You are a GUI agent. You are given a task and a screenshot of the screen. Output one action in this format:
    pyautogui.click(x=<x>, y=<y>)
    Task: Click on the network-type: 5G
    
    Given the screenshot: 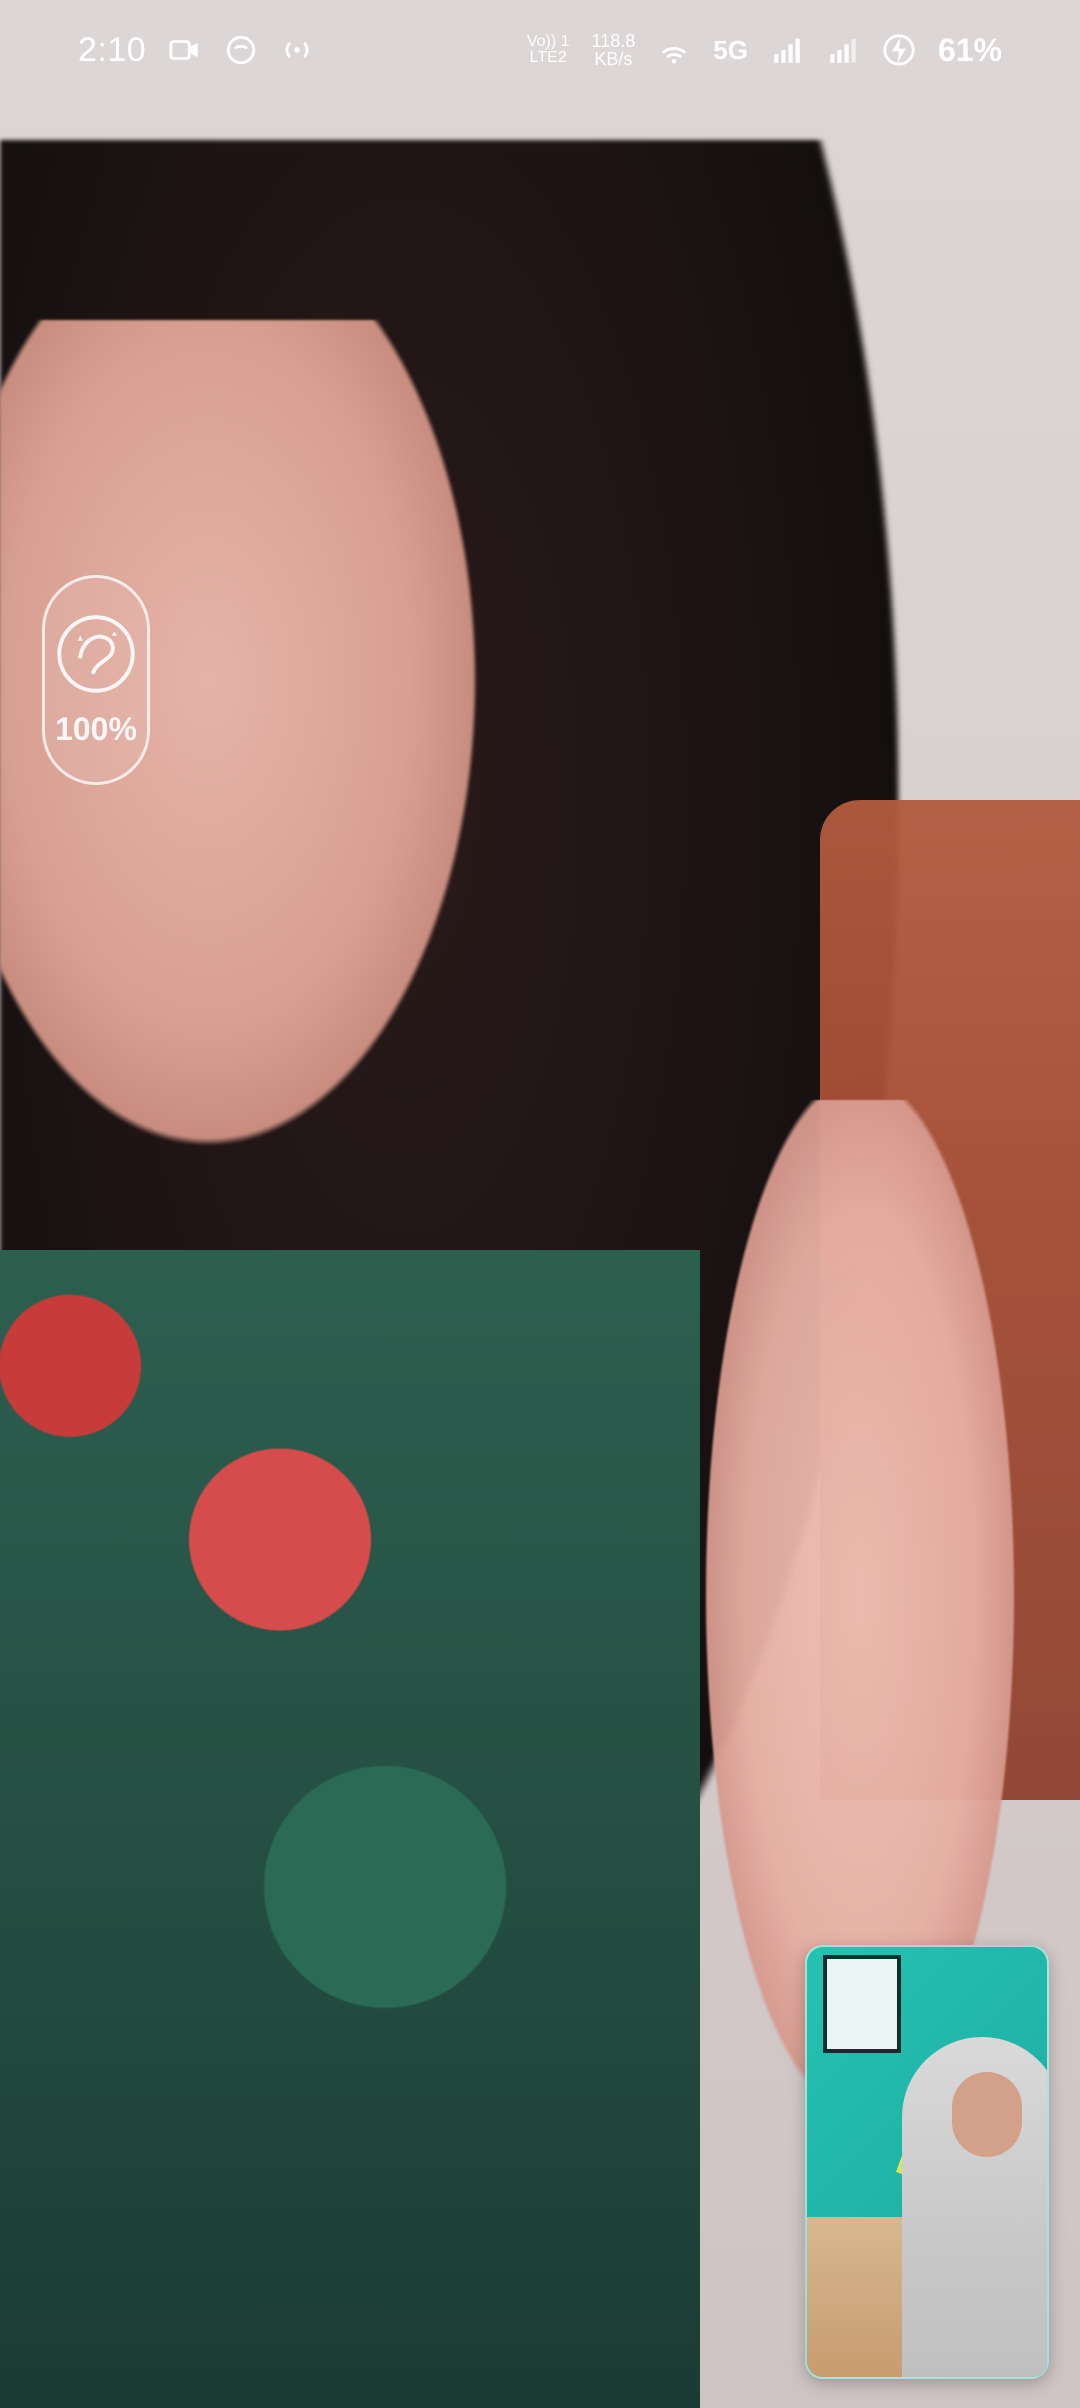 What is the action you would take?
    pyautogui.click(x=730, y=49)
    